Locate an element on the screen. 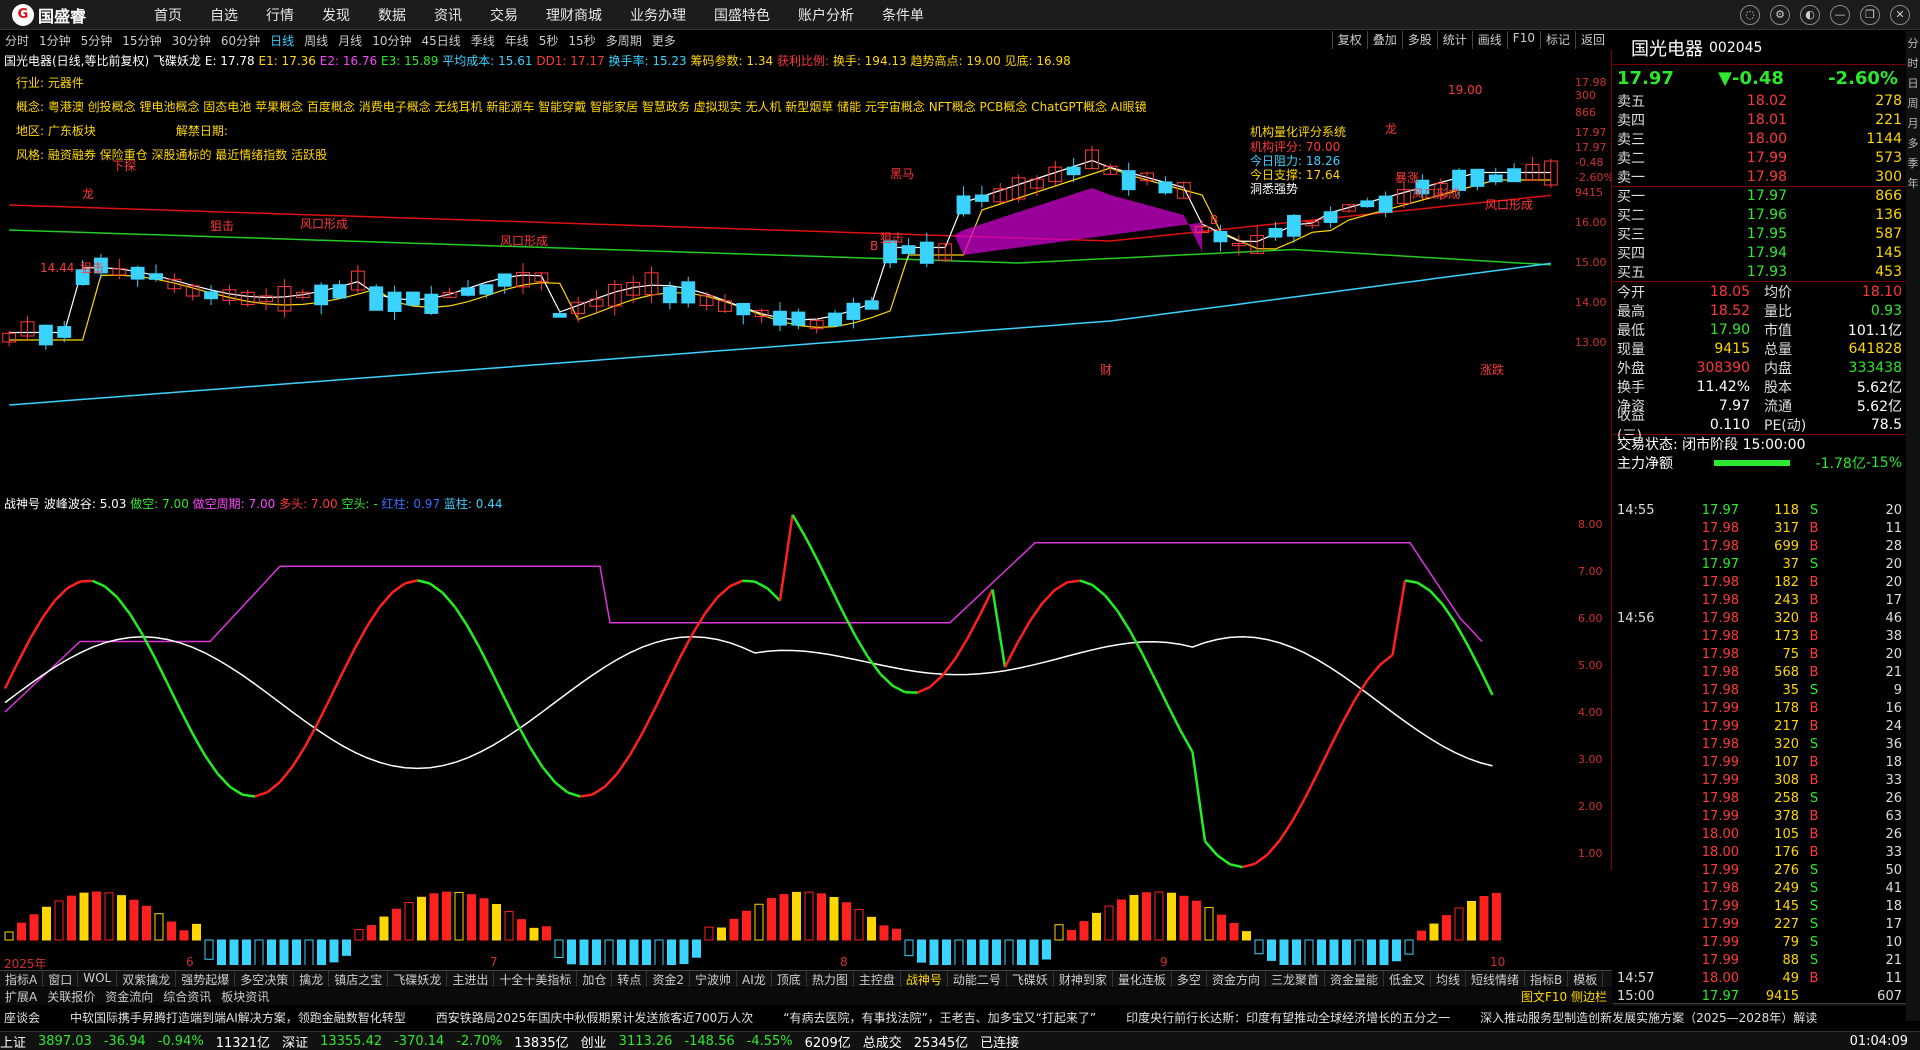 The image size is (1920, 1050). settings-icon: ⚙ is located at coordinates (1780, 14).